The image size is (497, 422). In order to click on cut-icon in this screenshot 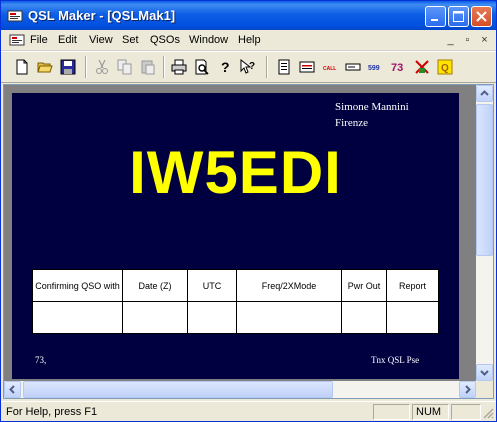, I will do `click(102, 66)`.